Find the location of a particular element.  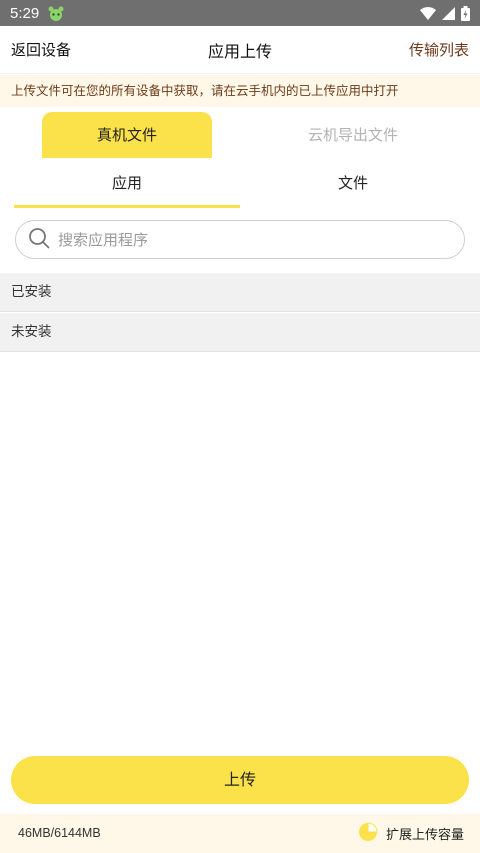

group-not-installed: 未安装 is located at coordinates (240, 332).